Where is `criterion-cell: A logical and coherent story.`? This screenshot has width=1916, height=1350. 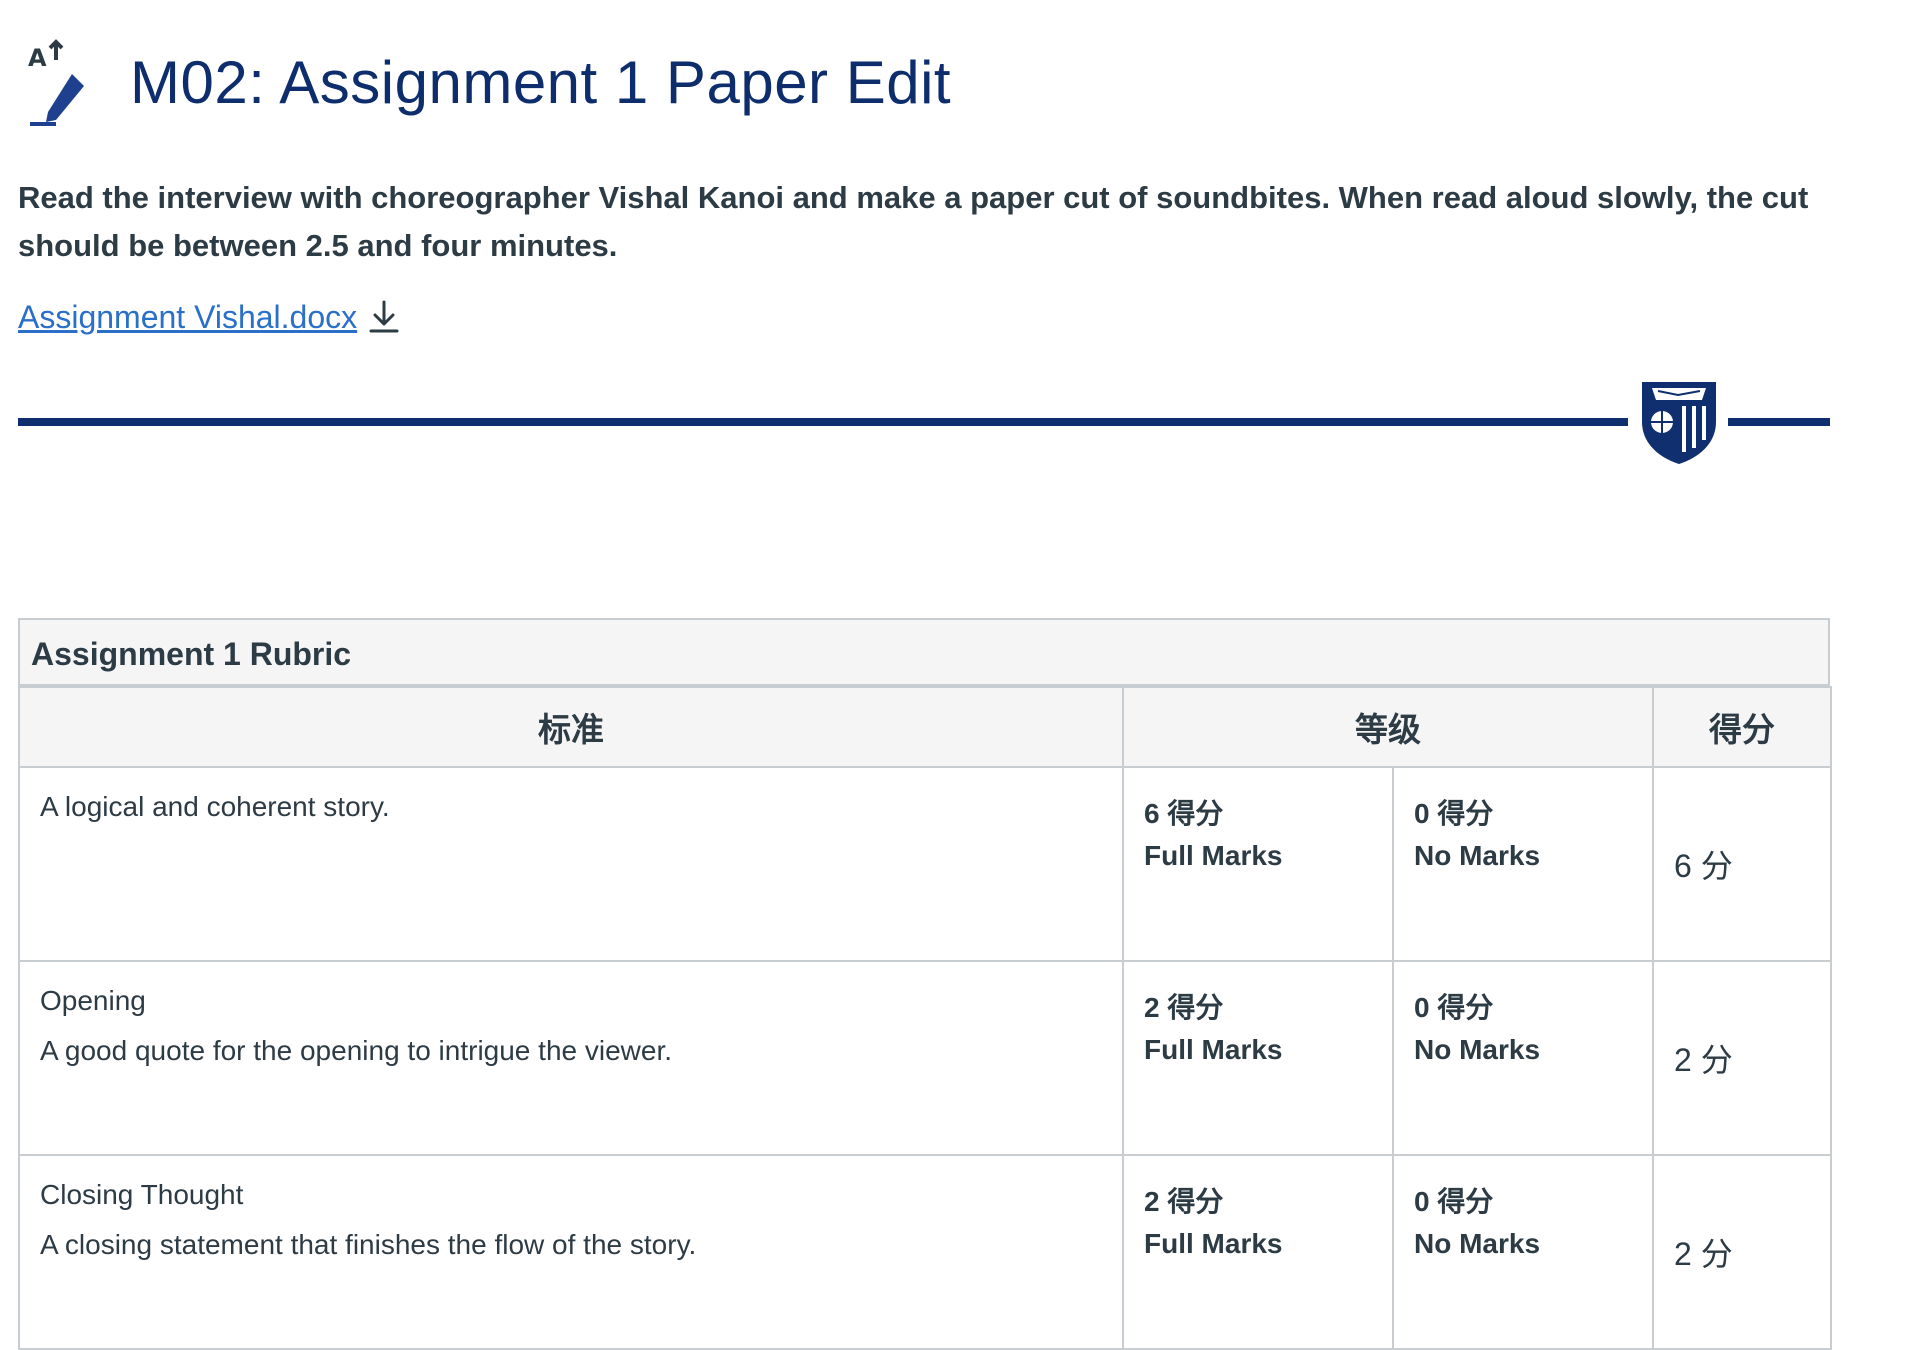
criterion-cell: A logical and coherent story. is located at coordinates (571, 864).